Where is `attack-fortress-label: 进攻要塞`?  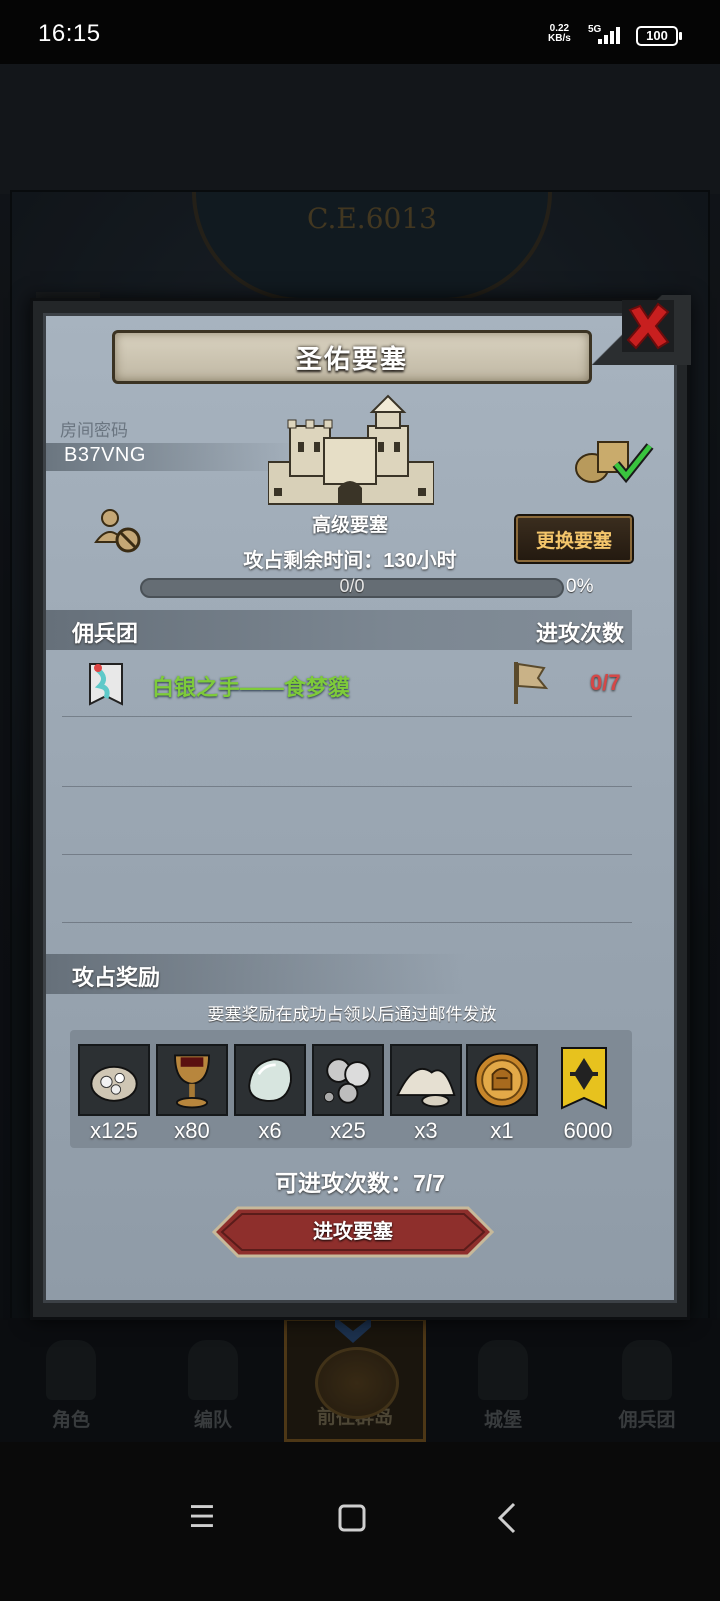
attack-fortress-label: 进攻要塞 is located at coordinates (353, 1232).